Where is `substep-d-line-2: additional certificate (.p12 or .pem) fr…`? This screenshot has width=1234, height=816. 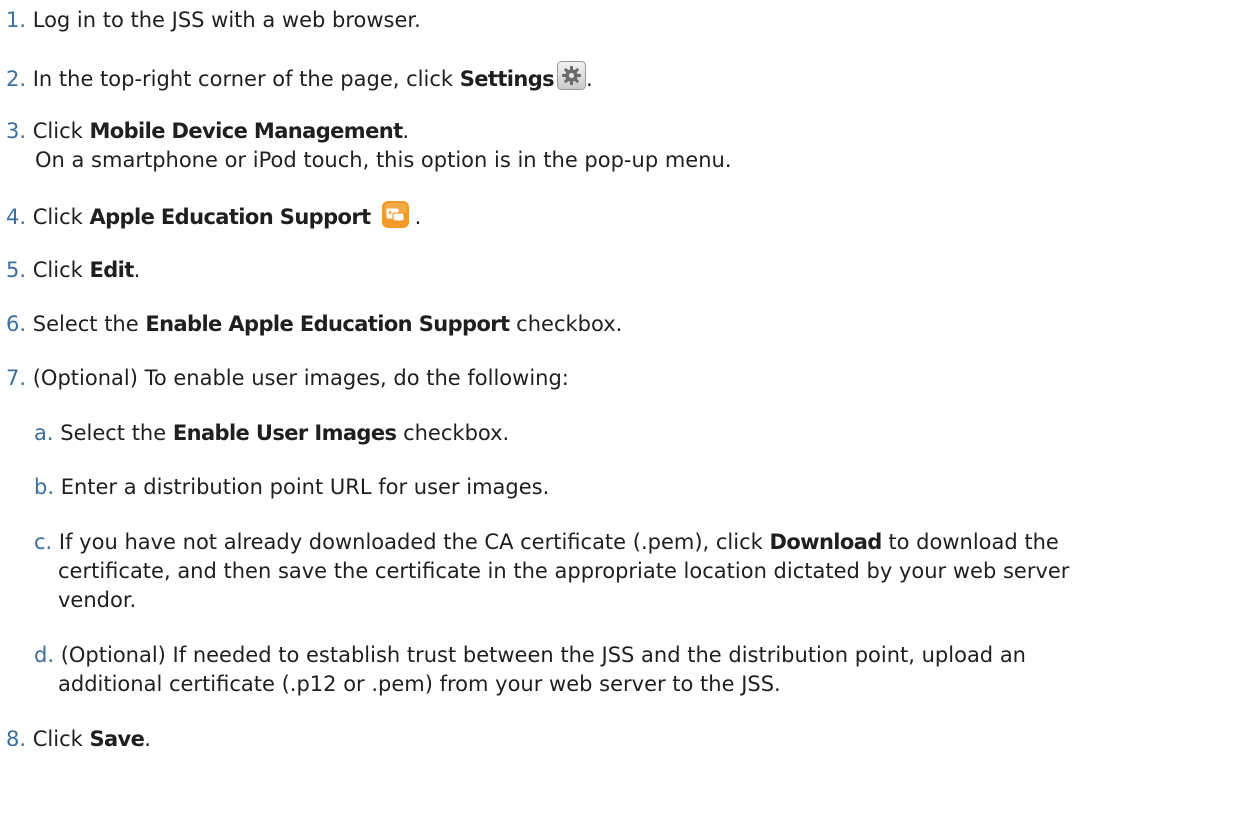 substep-d-line-2: additional certificate (.p12 or .pem) fr… is located at coordinates (419, 684).